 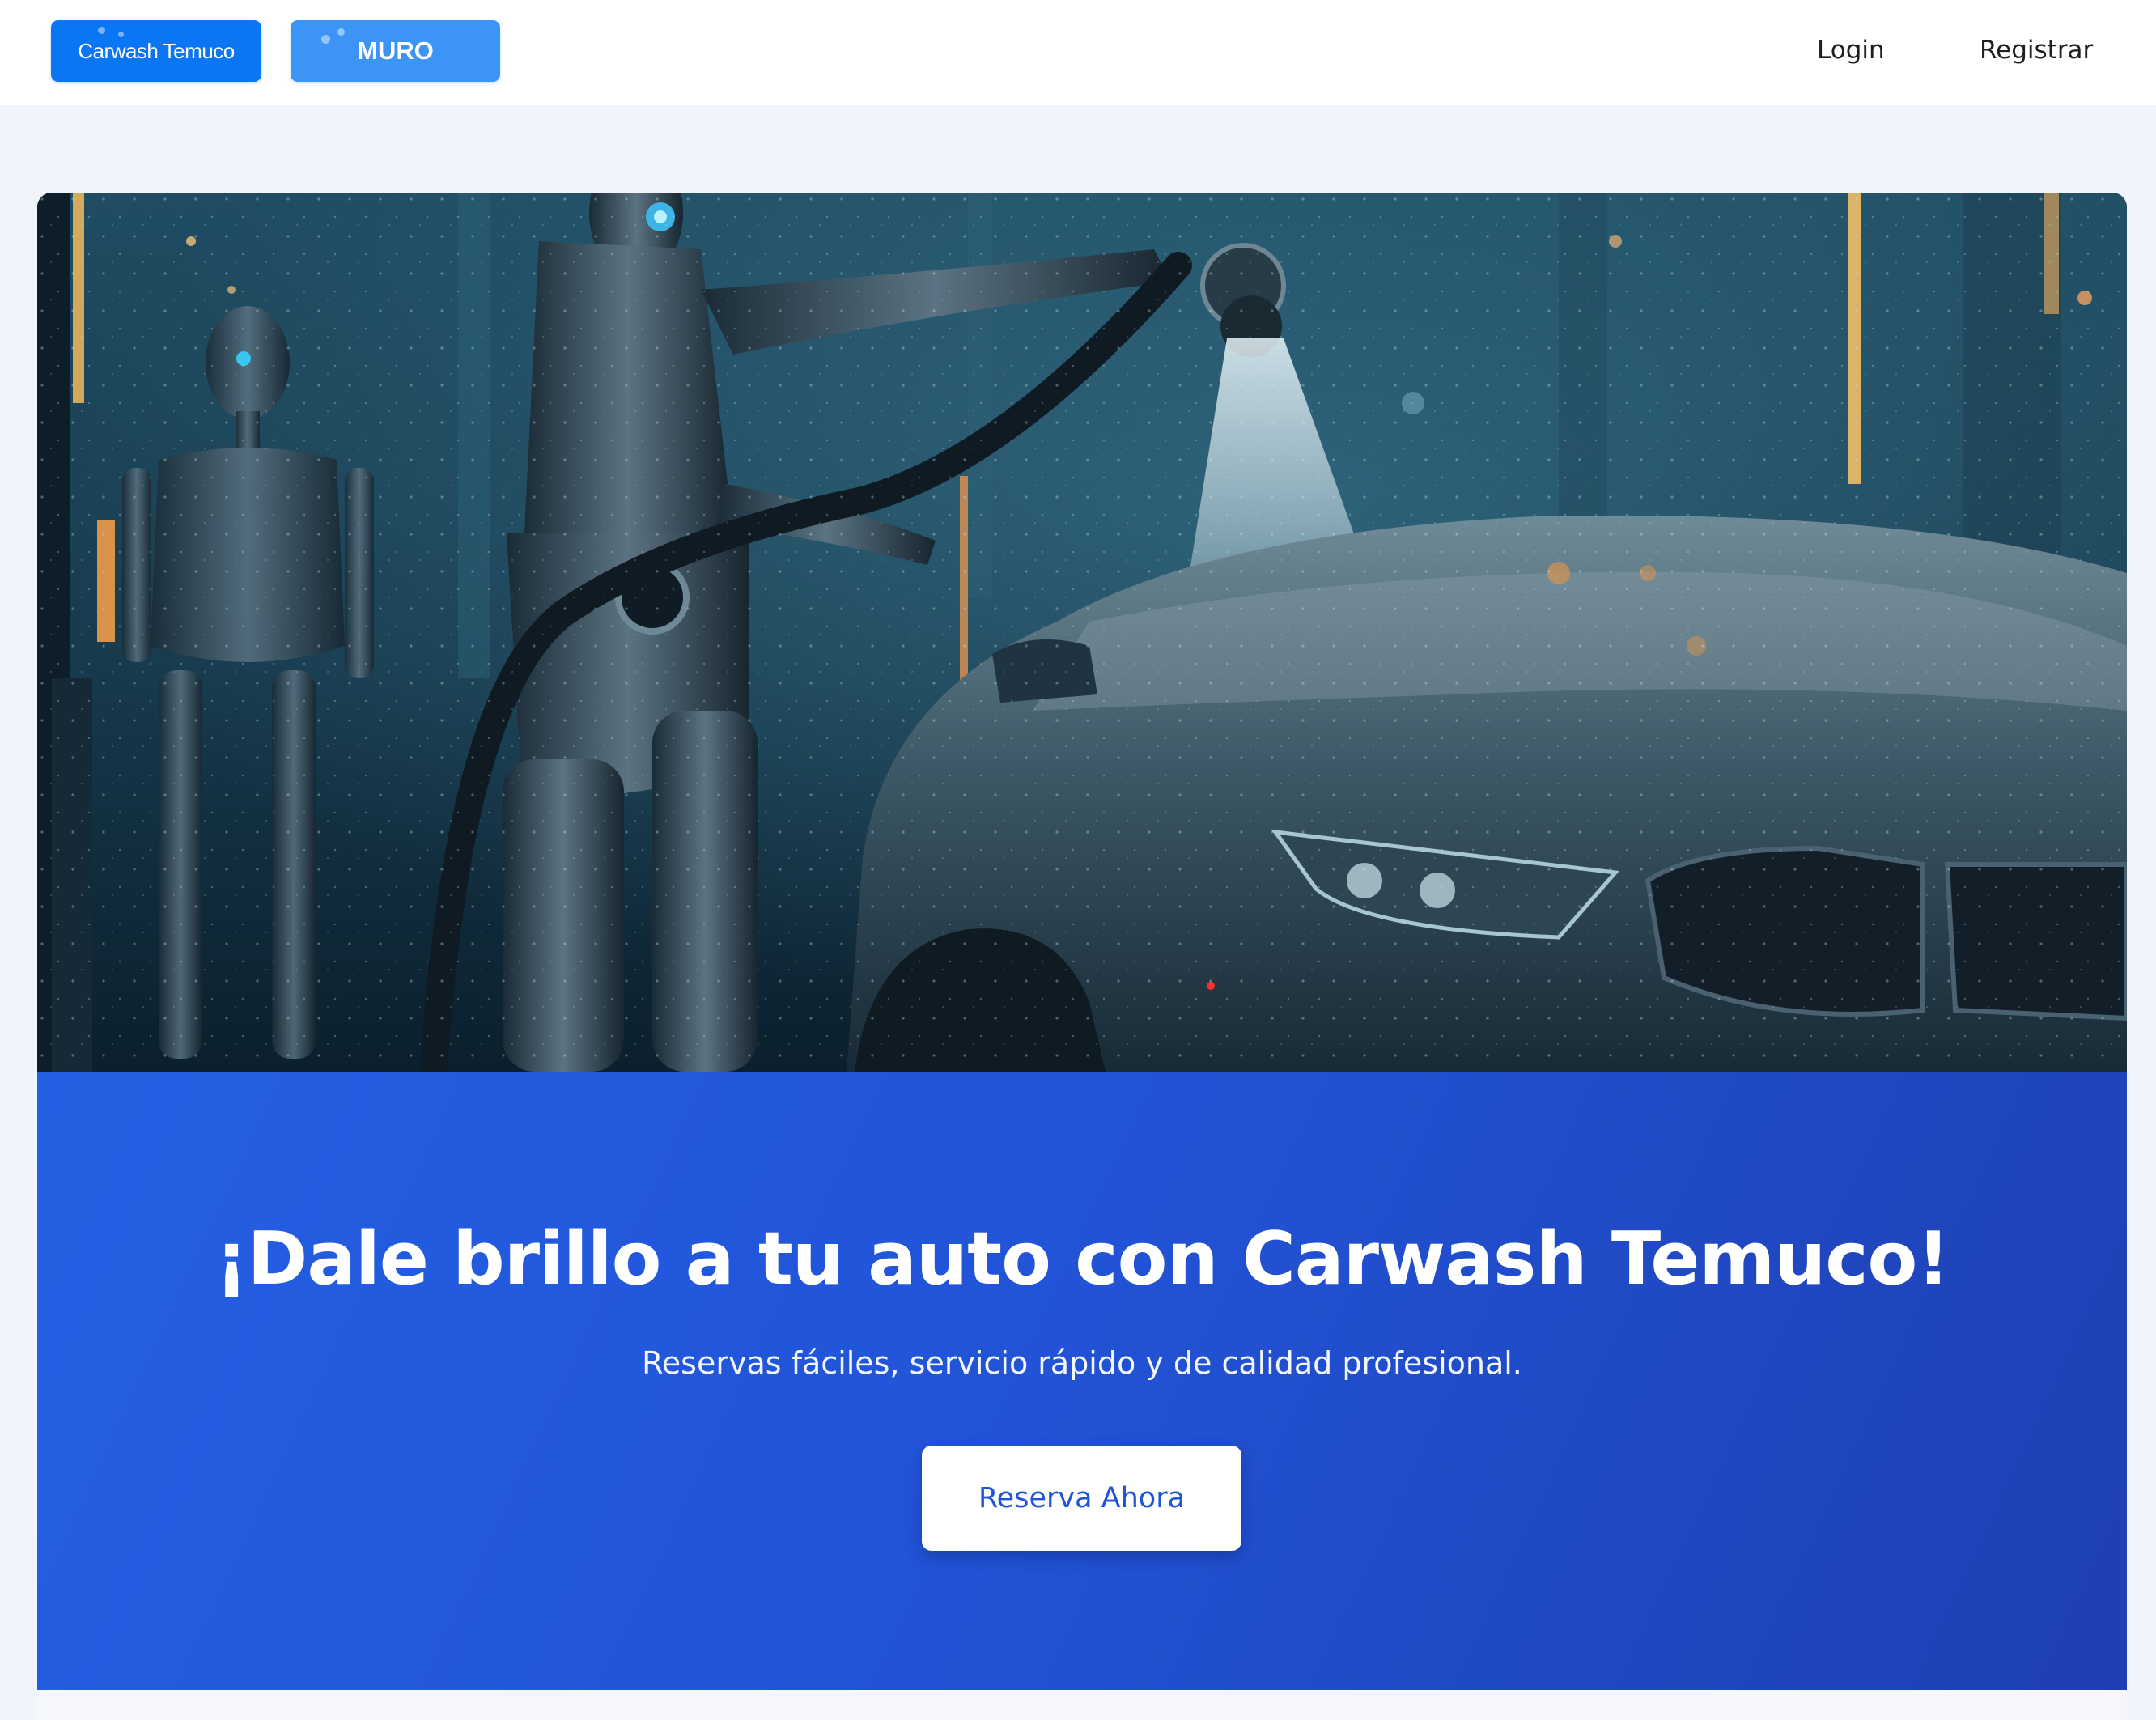 I want to click on muro-button: MURO, so click(x=395, y=51).